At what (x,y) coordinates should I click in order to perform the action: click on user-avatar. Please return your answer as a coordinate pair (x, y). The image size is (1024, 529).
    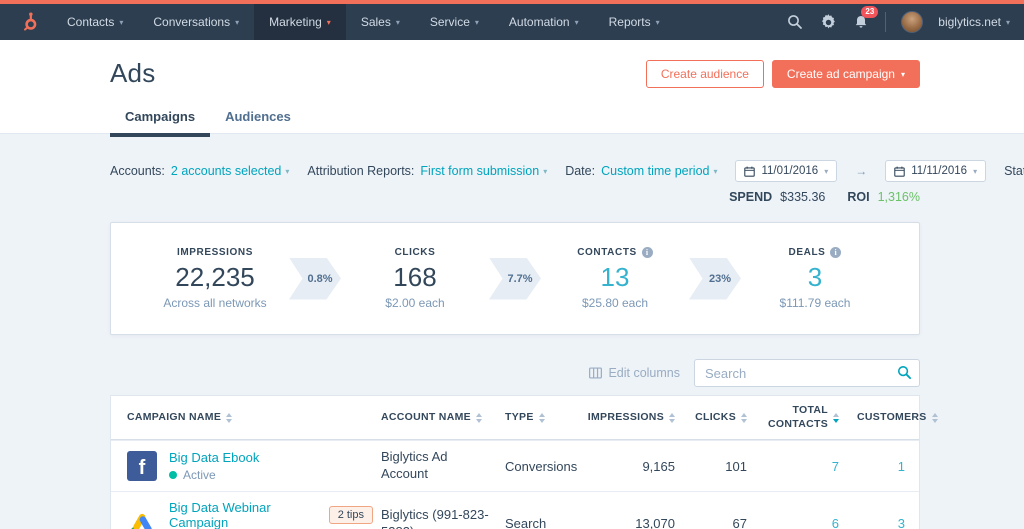
    Looking at the image, I should click on (912, 22).